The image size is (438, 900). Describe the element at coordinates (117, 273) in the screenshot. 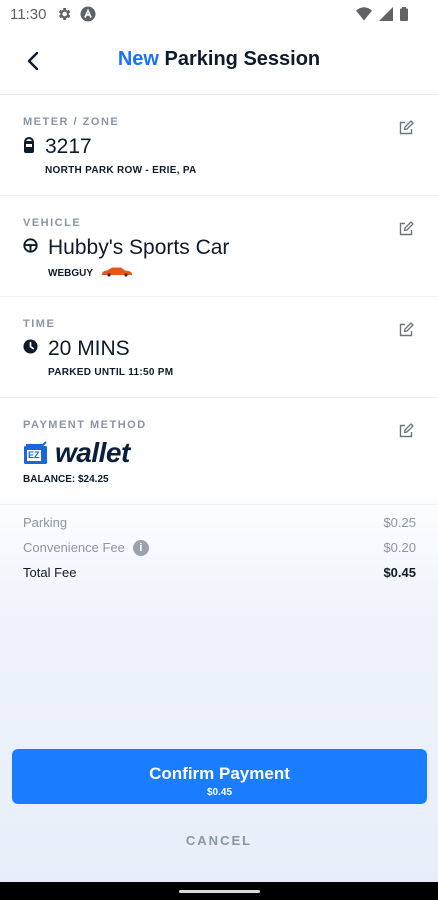

I see `car-icon` at that location.